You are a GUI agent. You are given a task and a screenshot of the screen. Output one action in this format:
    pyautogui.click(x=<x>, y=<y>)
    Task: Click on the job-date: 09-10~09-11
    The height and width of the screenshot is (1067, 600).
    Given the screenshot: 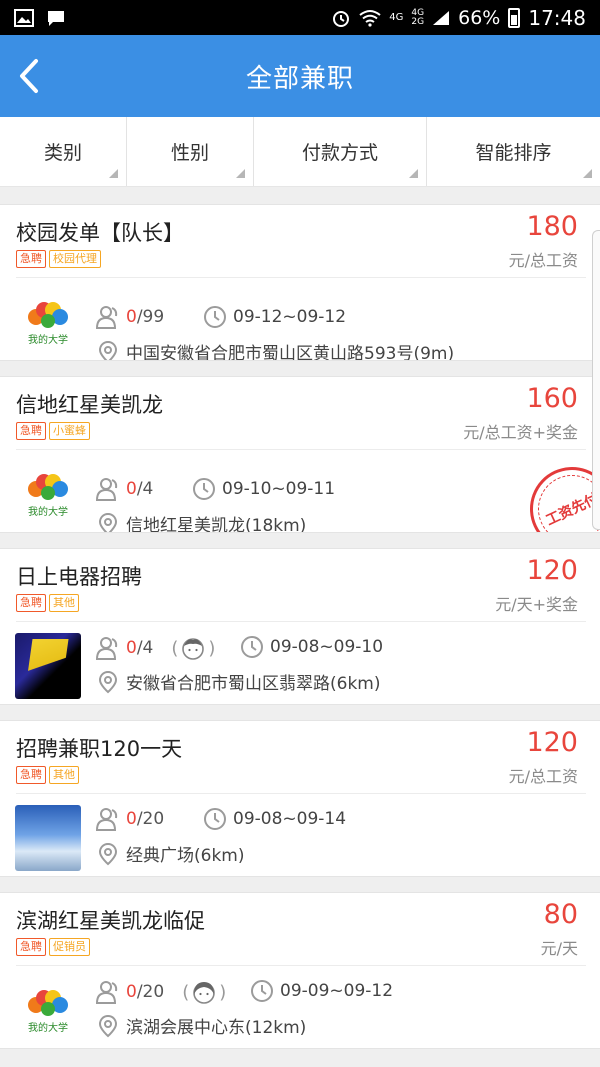 What is the action you would take?
    pyautogui.click(x=279, y=489)
    